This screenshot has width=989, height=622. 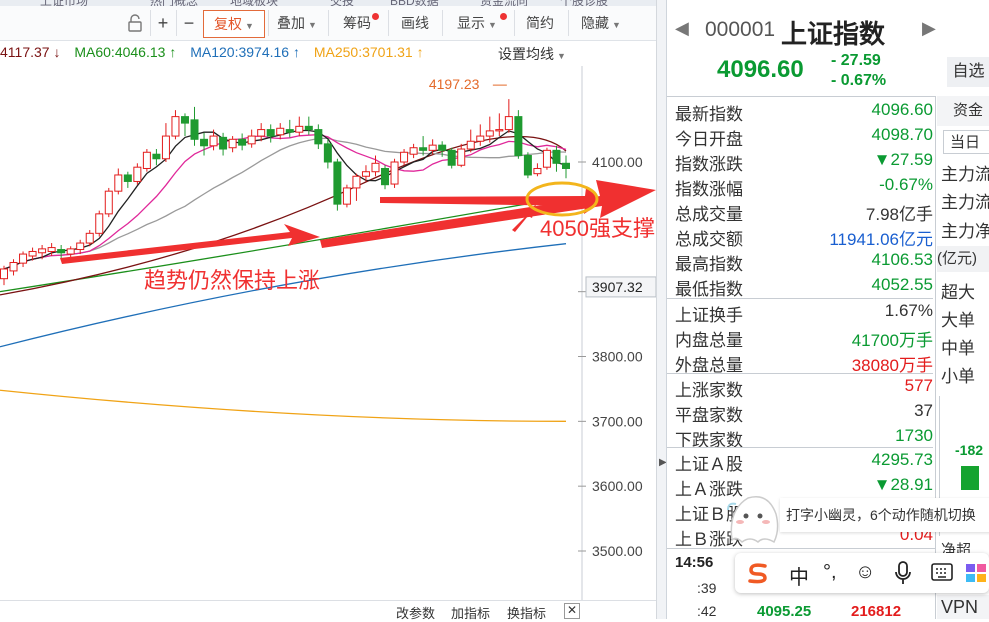 I want to click on small-label: 小单, so click(x=958, y=376).